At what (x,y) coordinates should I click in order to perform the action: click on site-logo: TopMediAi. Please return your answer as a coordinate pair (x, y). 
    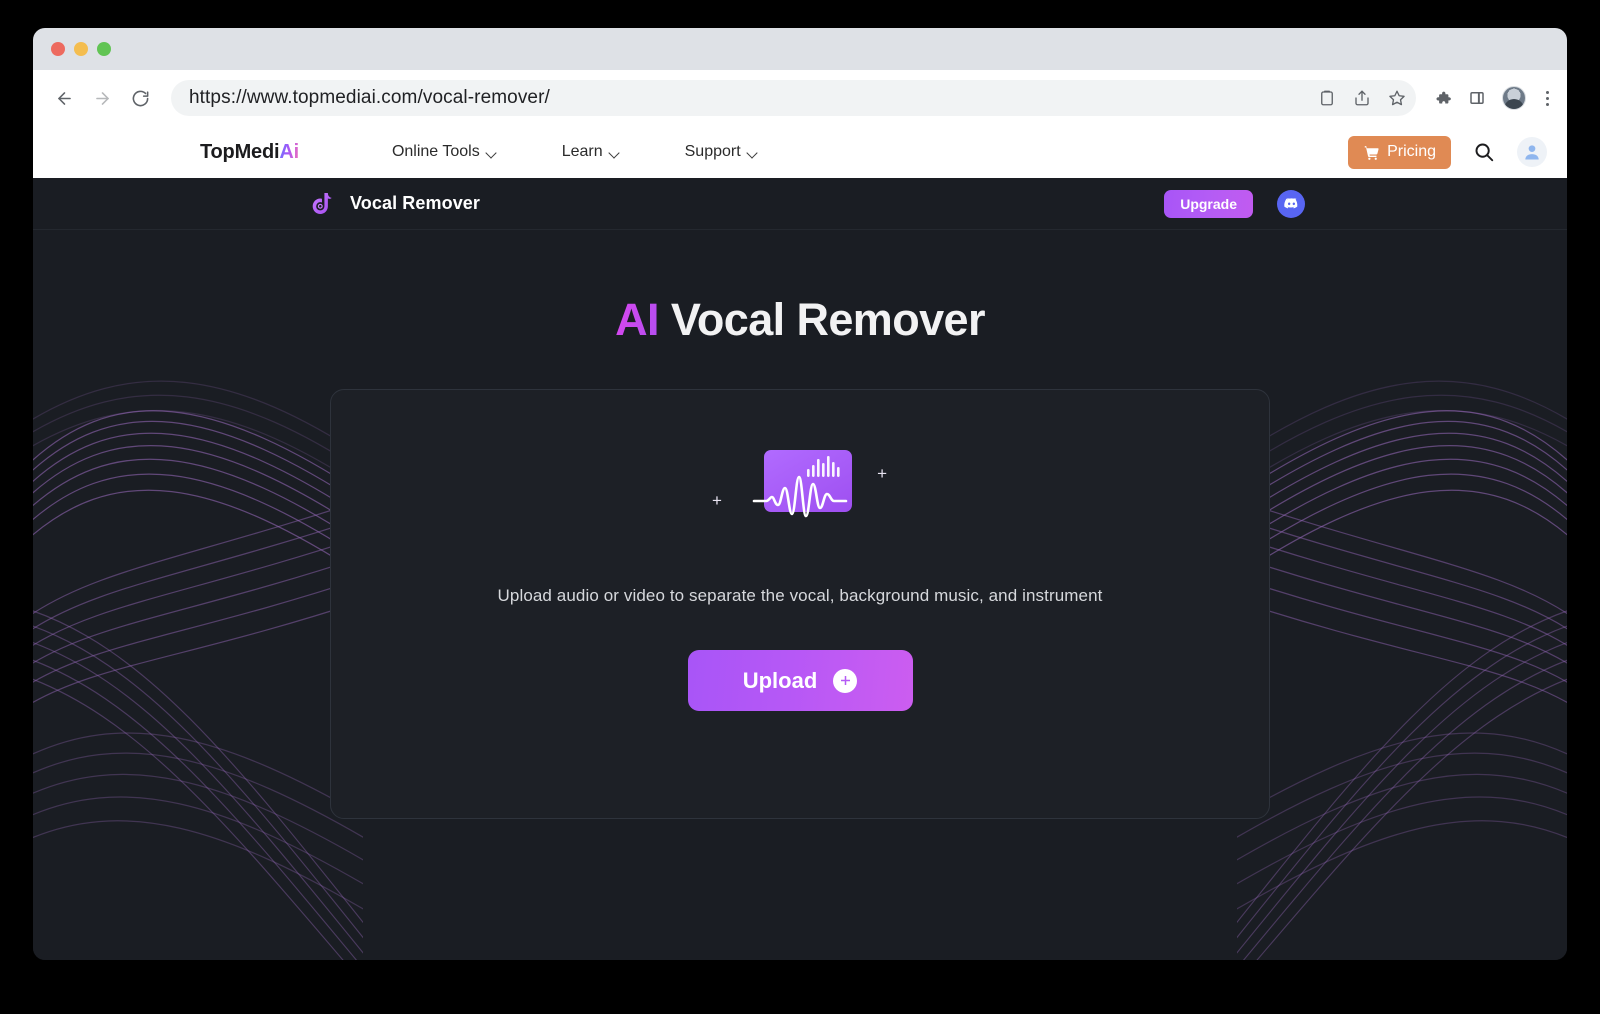
    Looking at the image, I should click on (249, 152).